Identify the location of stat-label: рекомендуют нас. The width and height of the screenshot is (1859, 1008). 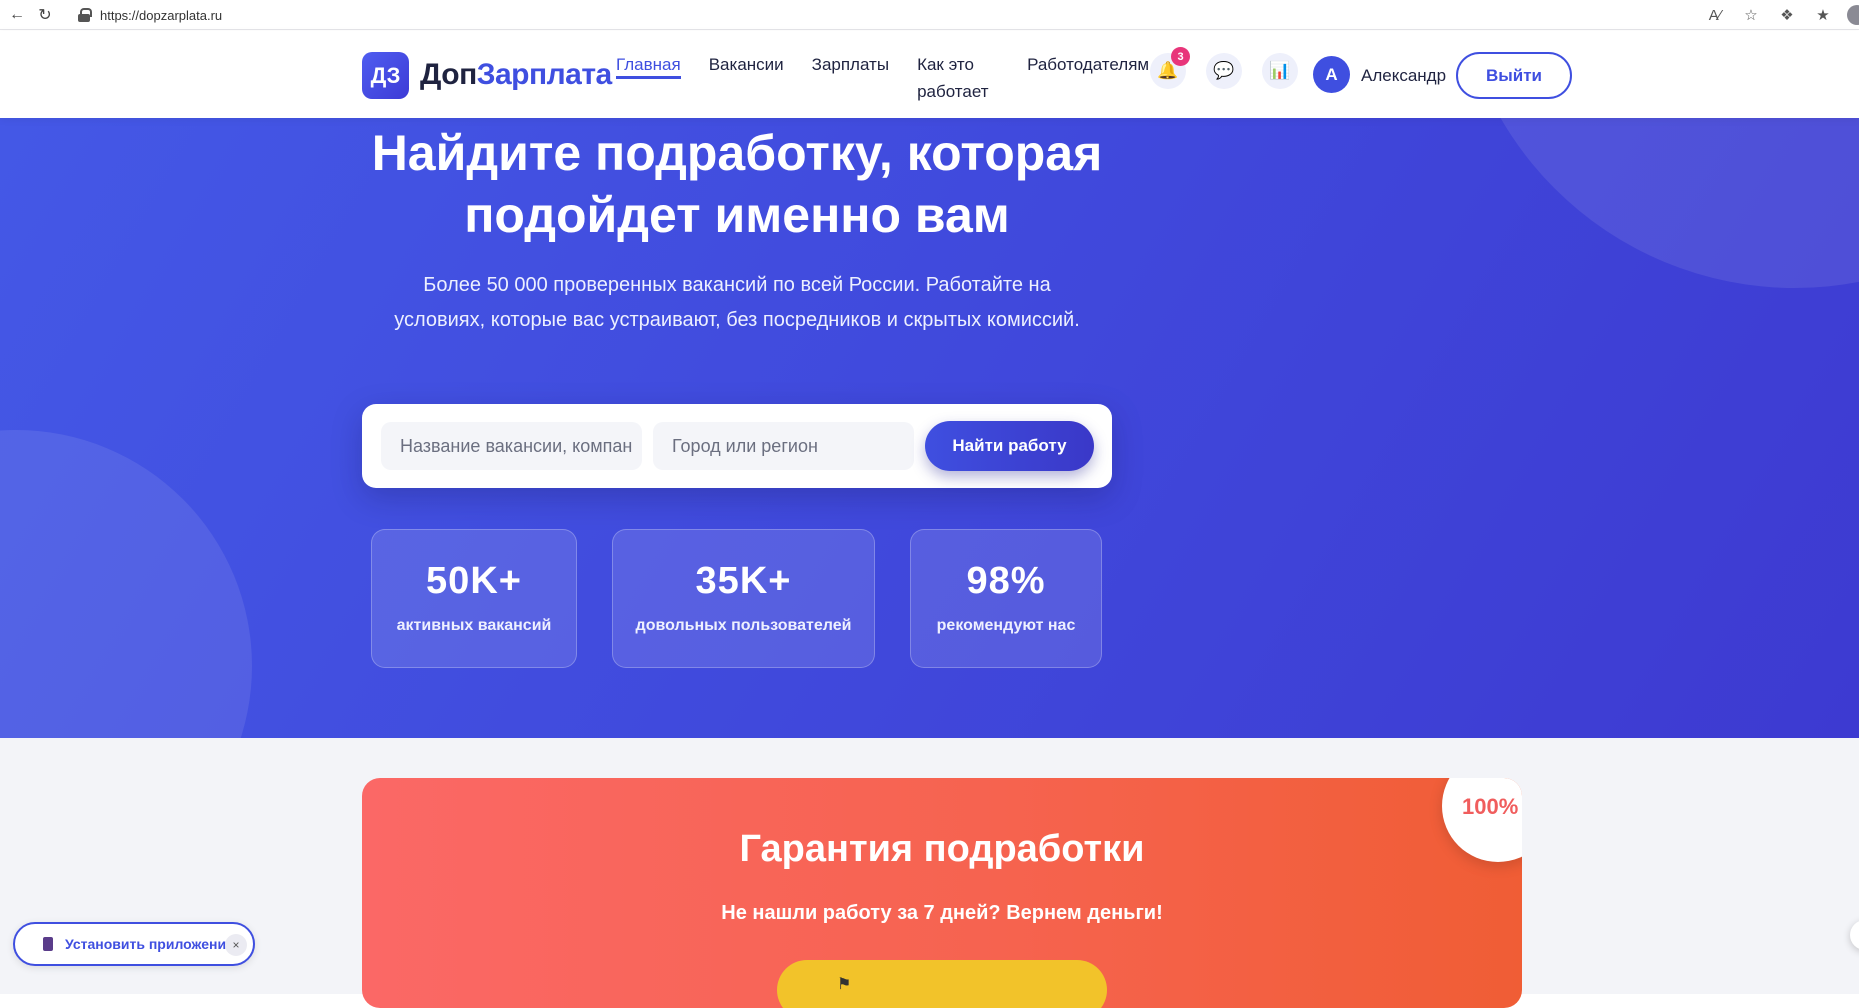
(1006, 625).